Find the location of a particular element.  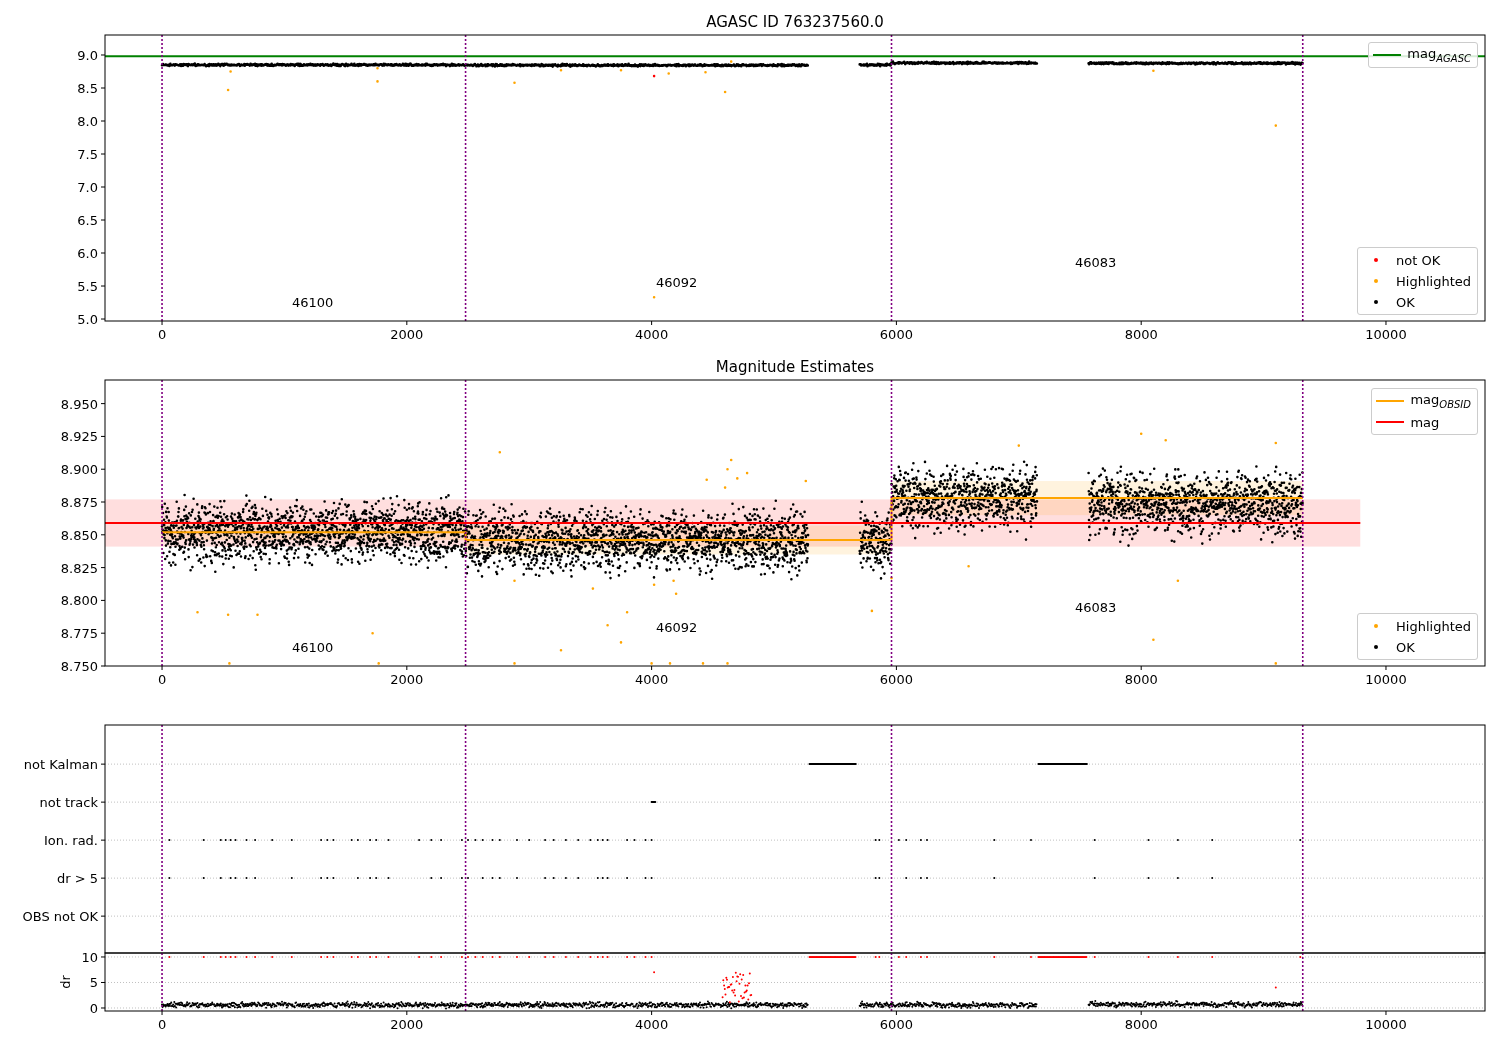

tick-label: 8.0 is located at coordinates (87, 121).